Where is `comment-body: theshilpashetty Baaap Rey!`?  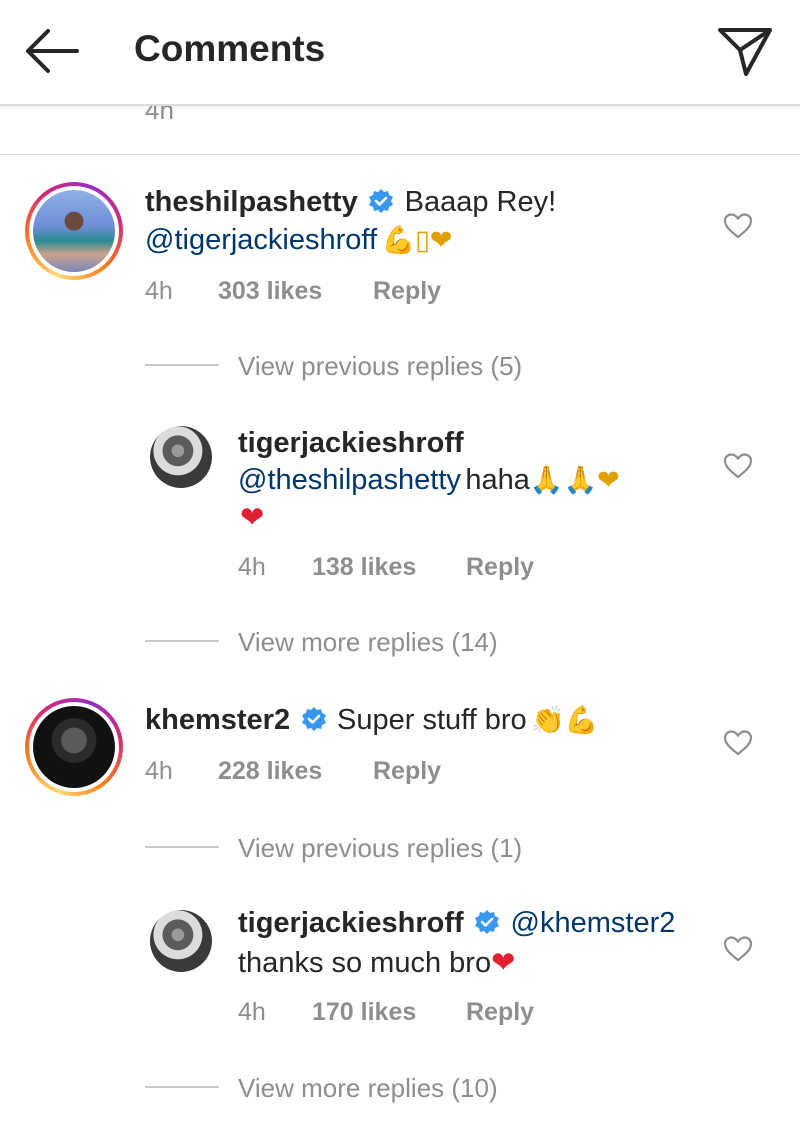
comment-body: theshilpashetty Baaap Rey! is located at coordinates (350, 202).